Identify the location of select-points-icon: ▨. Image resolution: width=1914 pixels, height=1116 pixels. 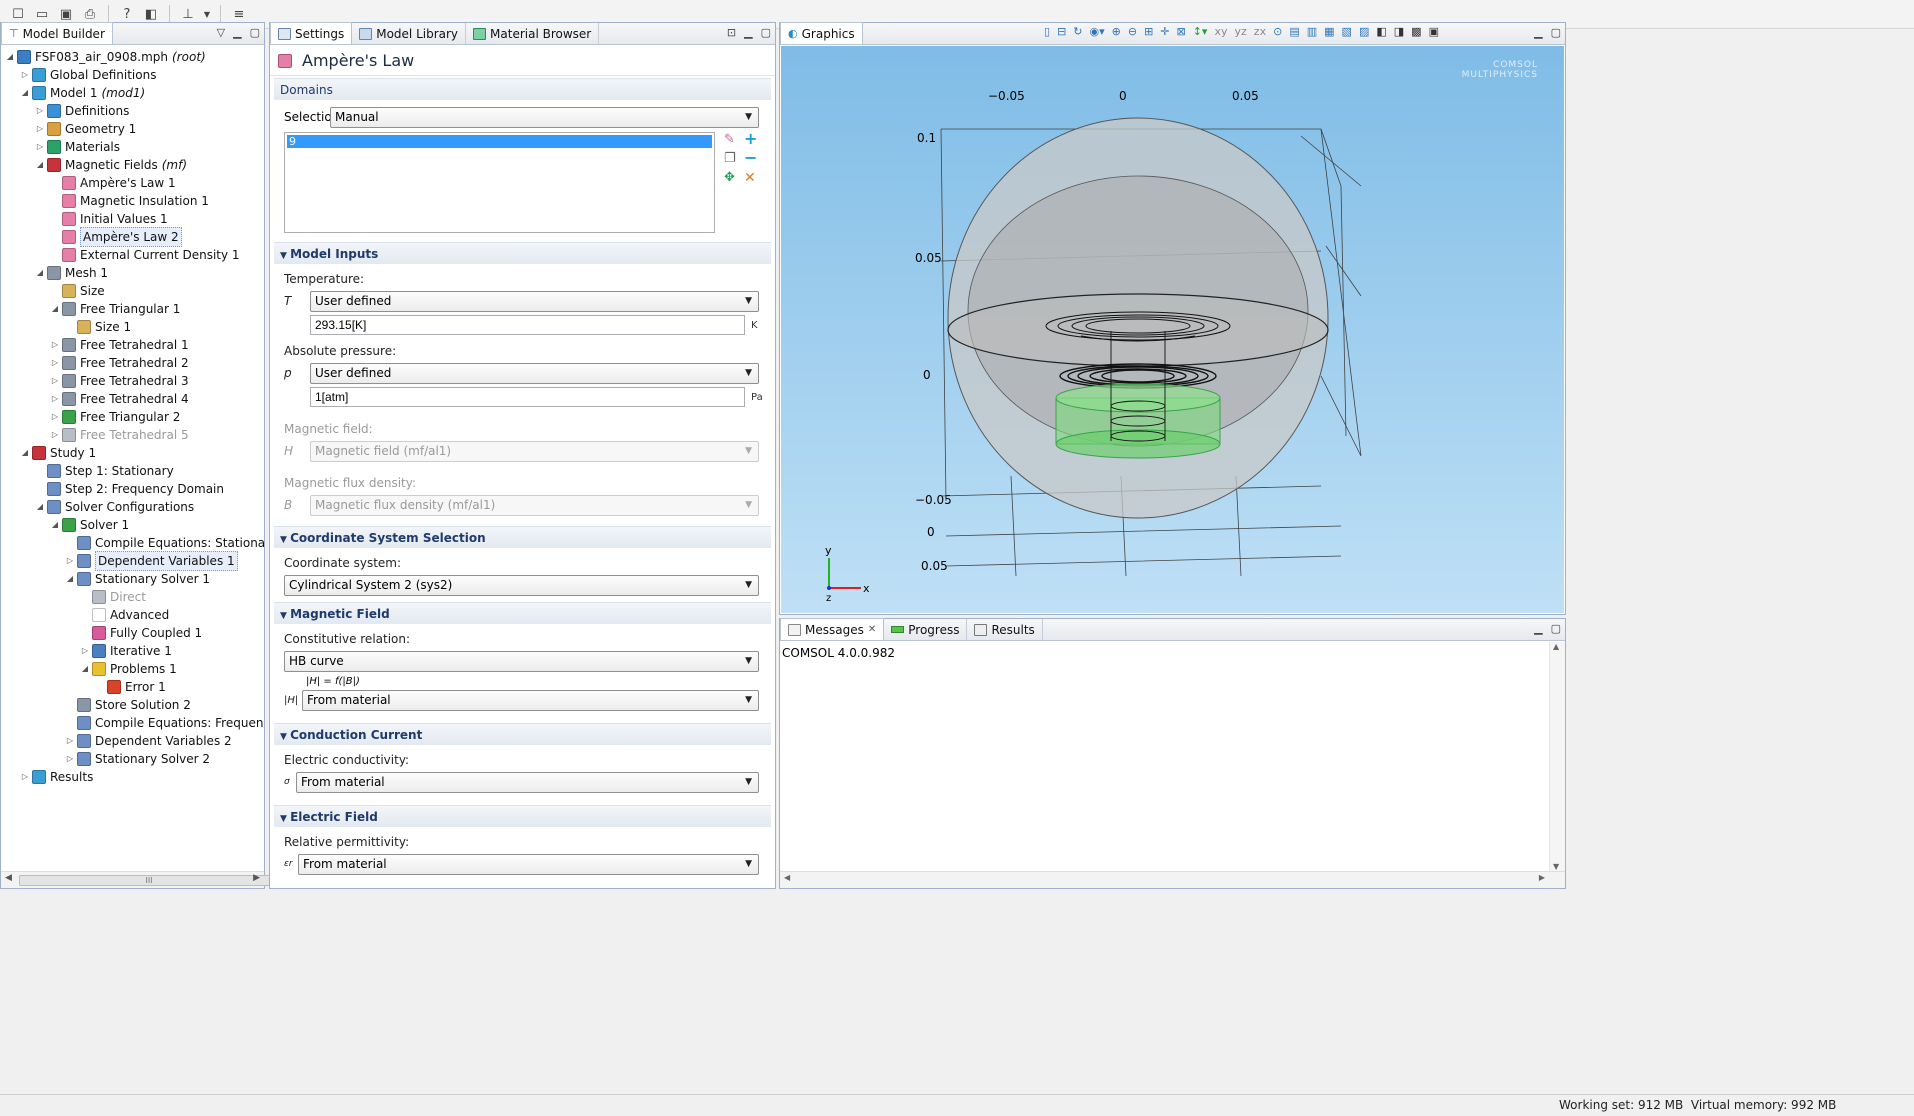
(1364, 31).